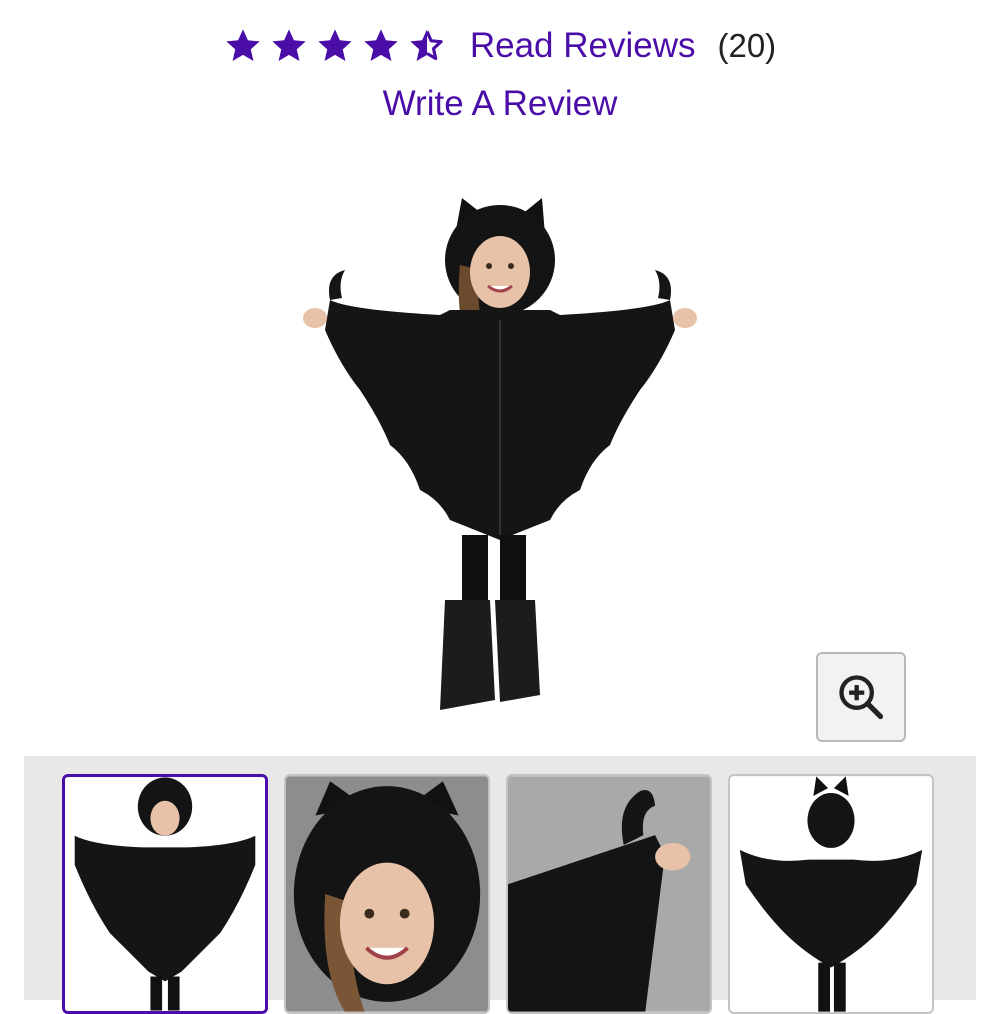 Image resolution: width=1000 pixels, height=1014 pixels. I want to click on write-review-link: Write A Review, so click(500, 103).